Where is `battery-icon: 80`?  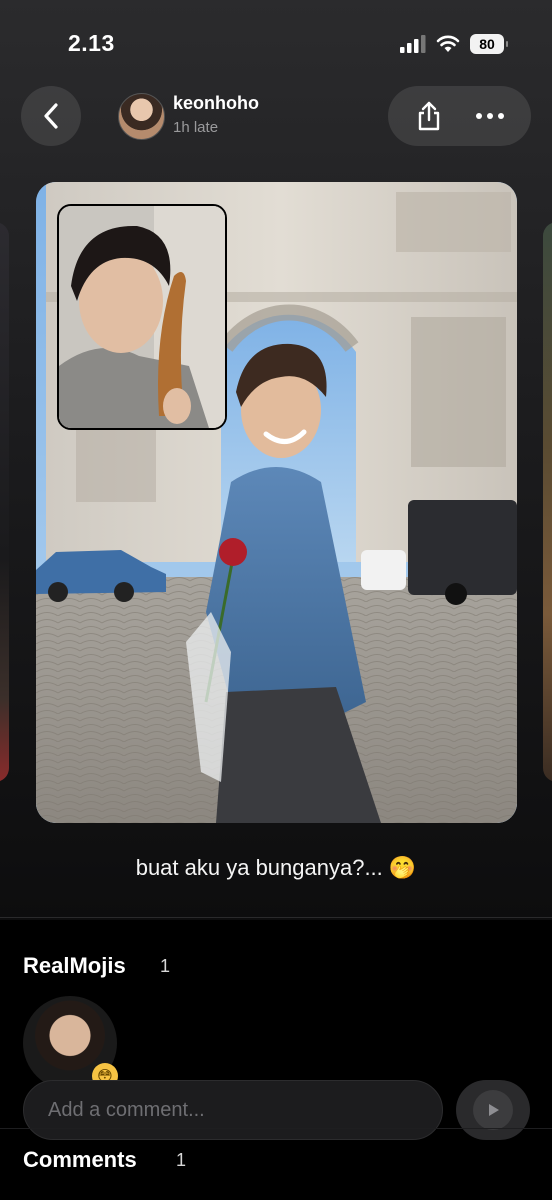
battery-icon: 80 is located at coordinates (489, 44).